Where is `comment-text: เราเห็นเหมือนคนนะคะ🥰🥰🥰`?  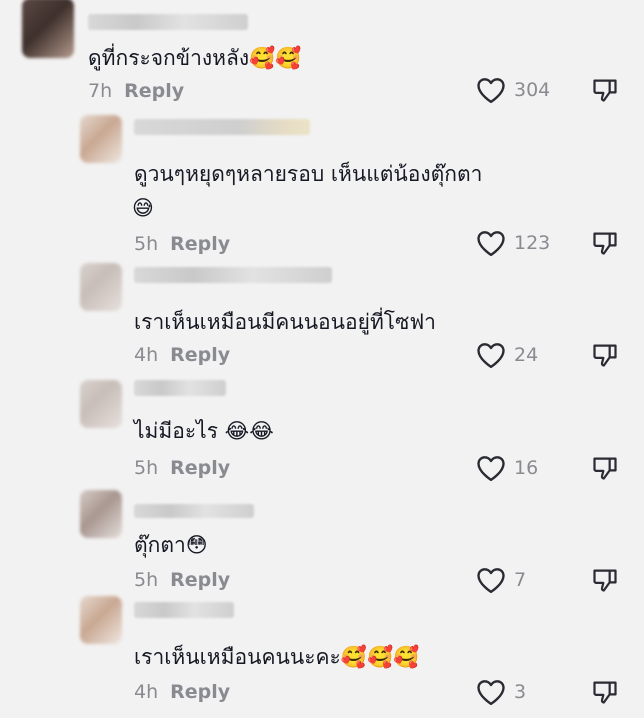
comment-text: เราเห็นเหมือนคนนะคะ🥰🥰🥰 is located at coordinates (277, 657).